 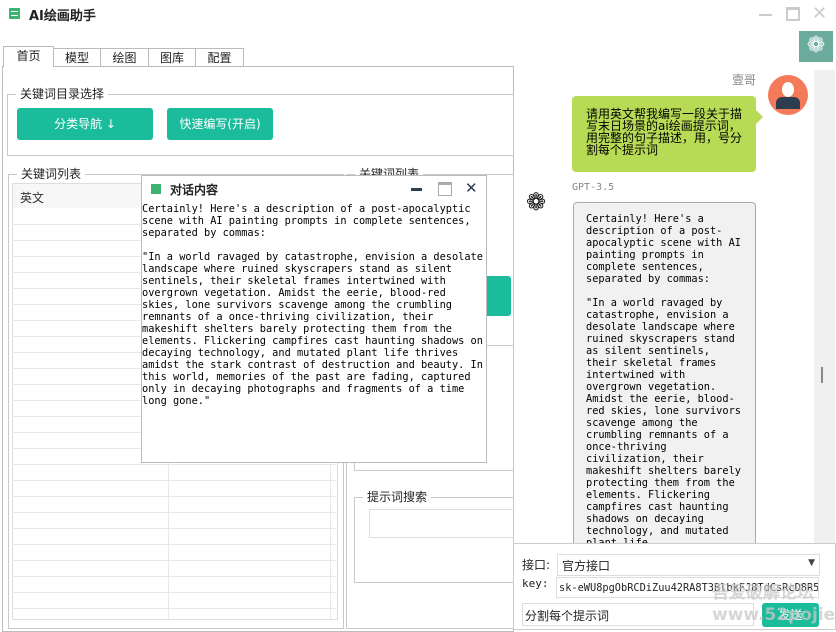 What do you see at coordinates (793, 14) in the screenshot?
I see `maximize-button` at bounding box center [793, 14].